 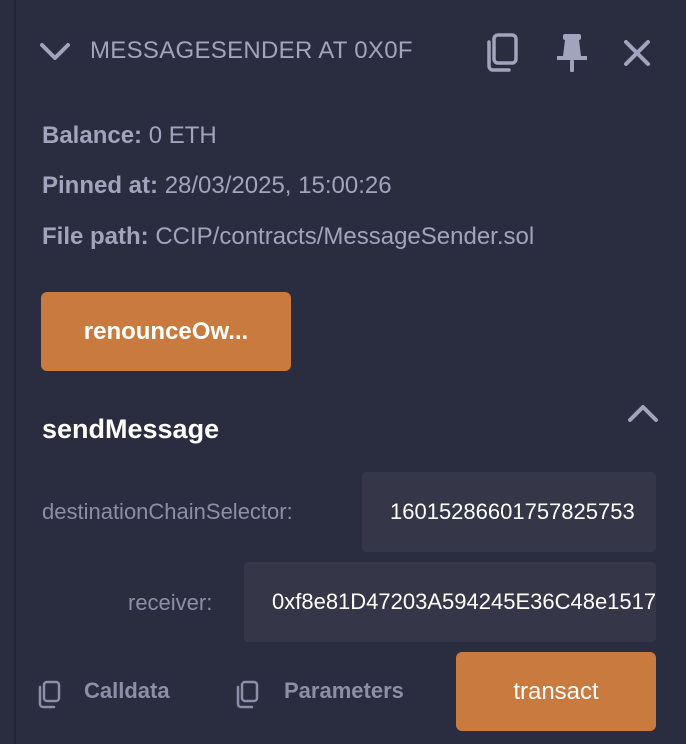 I want to click on parameters-button: Parameters, so click(x=344, y=691).